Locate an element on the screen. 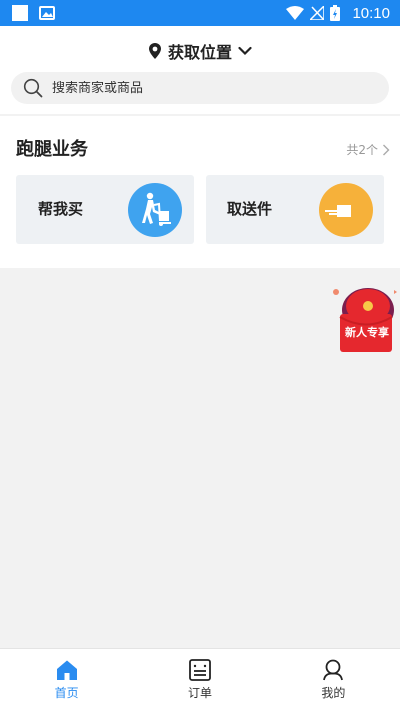 This screenshot has width=400, height=711. tab-label: 订单 is located at coordinates (199, 693).